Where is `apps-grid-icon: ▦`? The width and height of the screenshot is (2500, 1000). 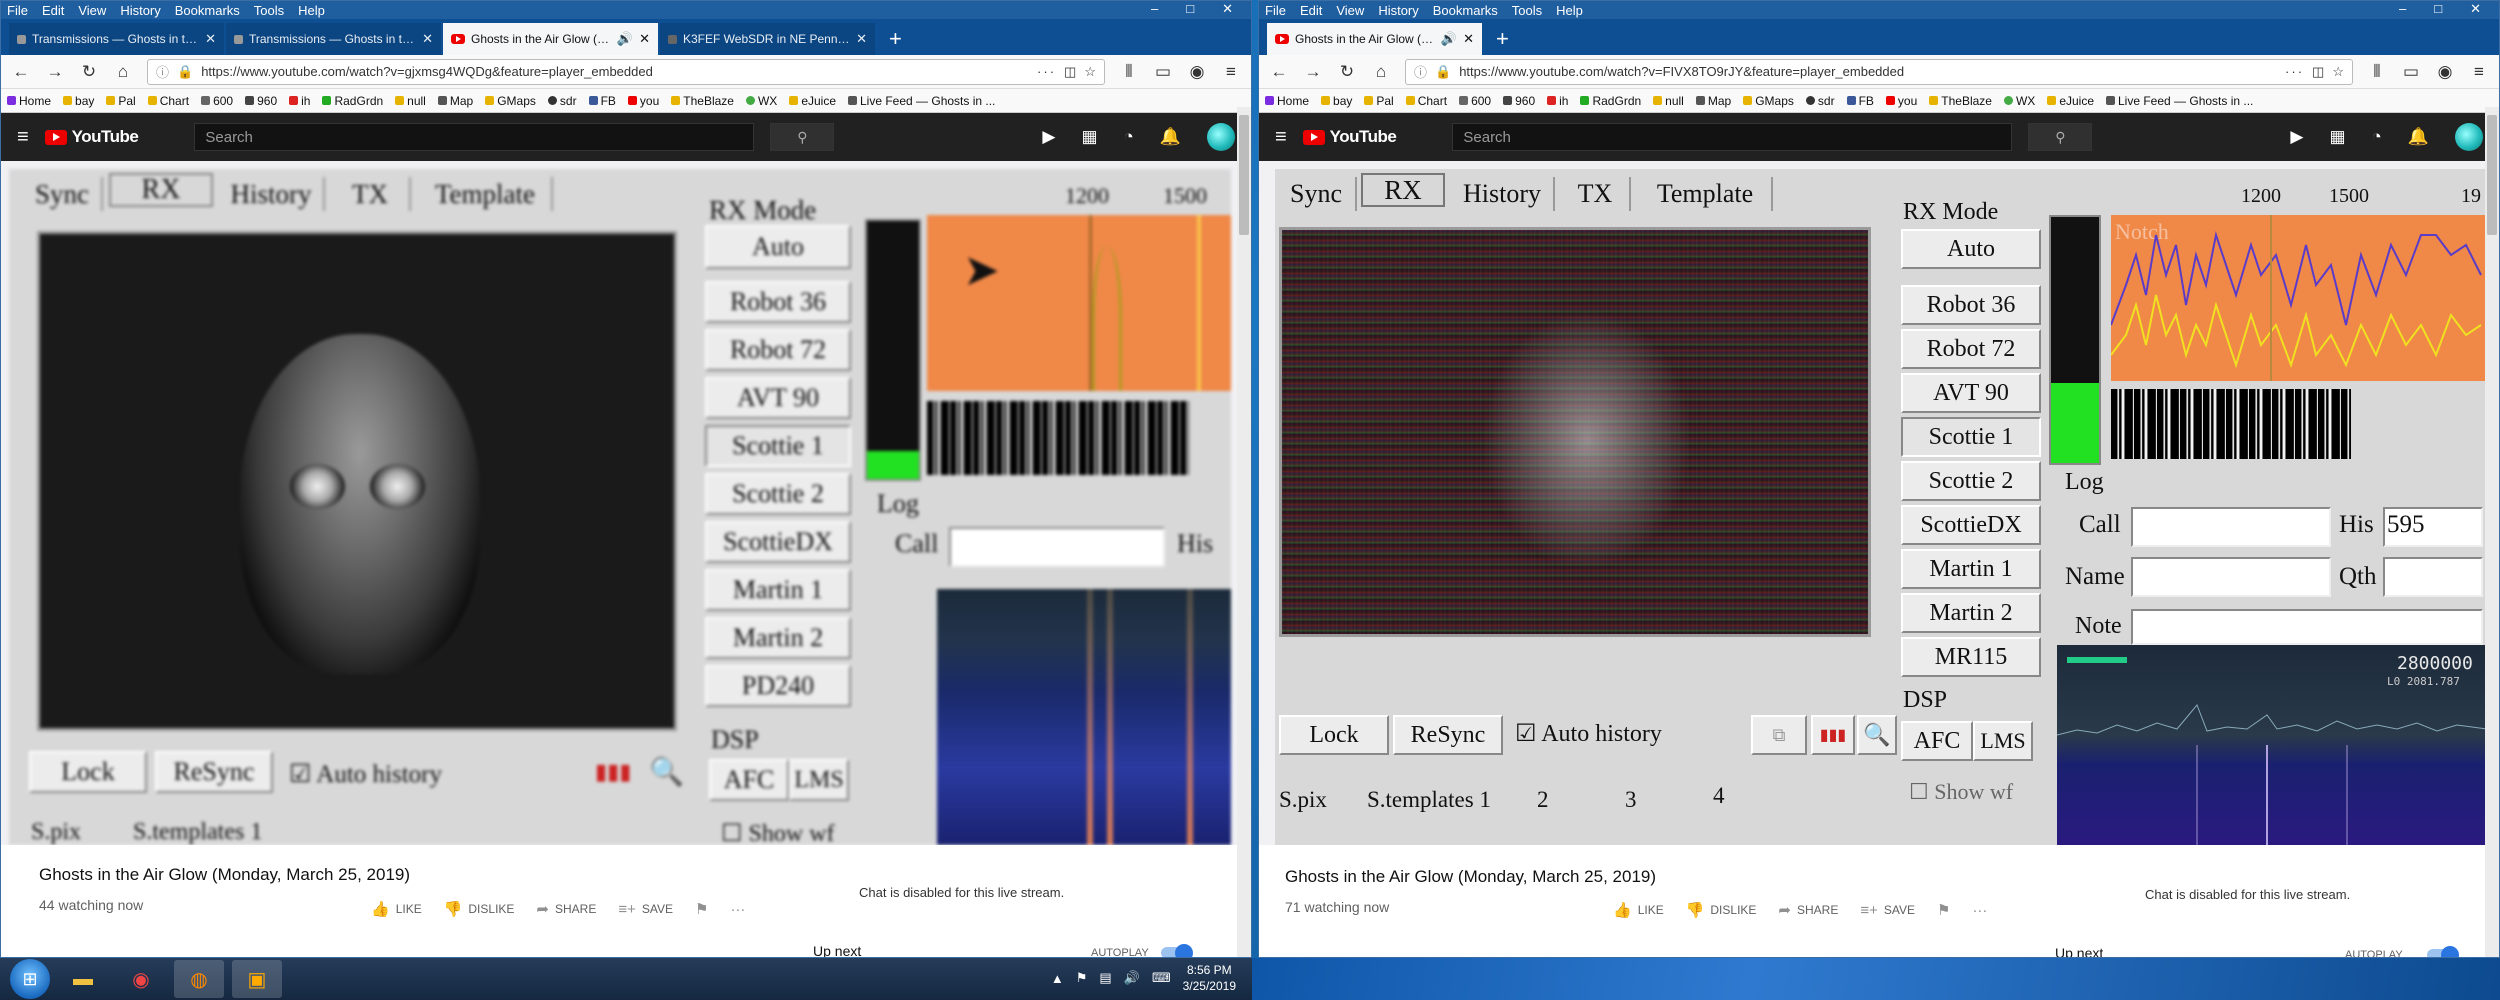
apps-grid-icon: ▦ is located at coordinates (1089, 137).